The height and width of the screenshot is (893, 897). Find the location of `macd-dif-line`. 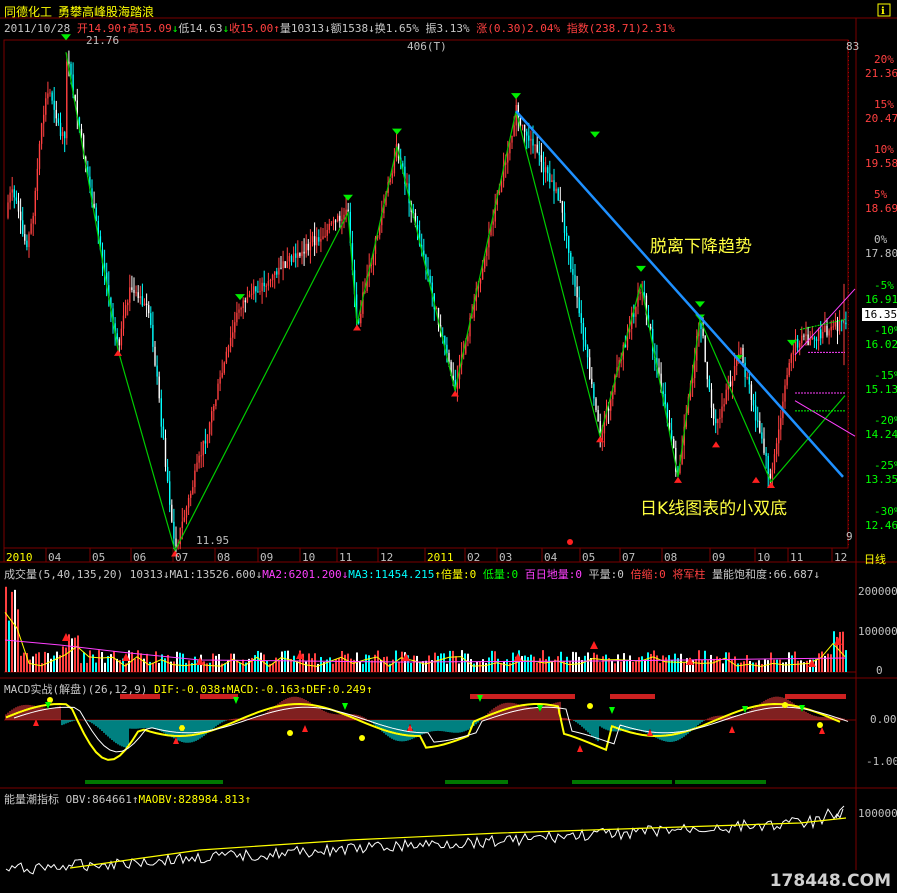

macd-dif-line is located at coordinates (423, 732).